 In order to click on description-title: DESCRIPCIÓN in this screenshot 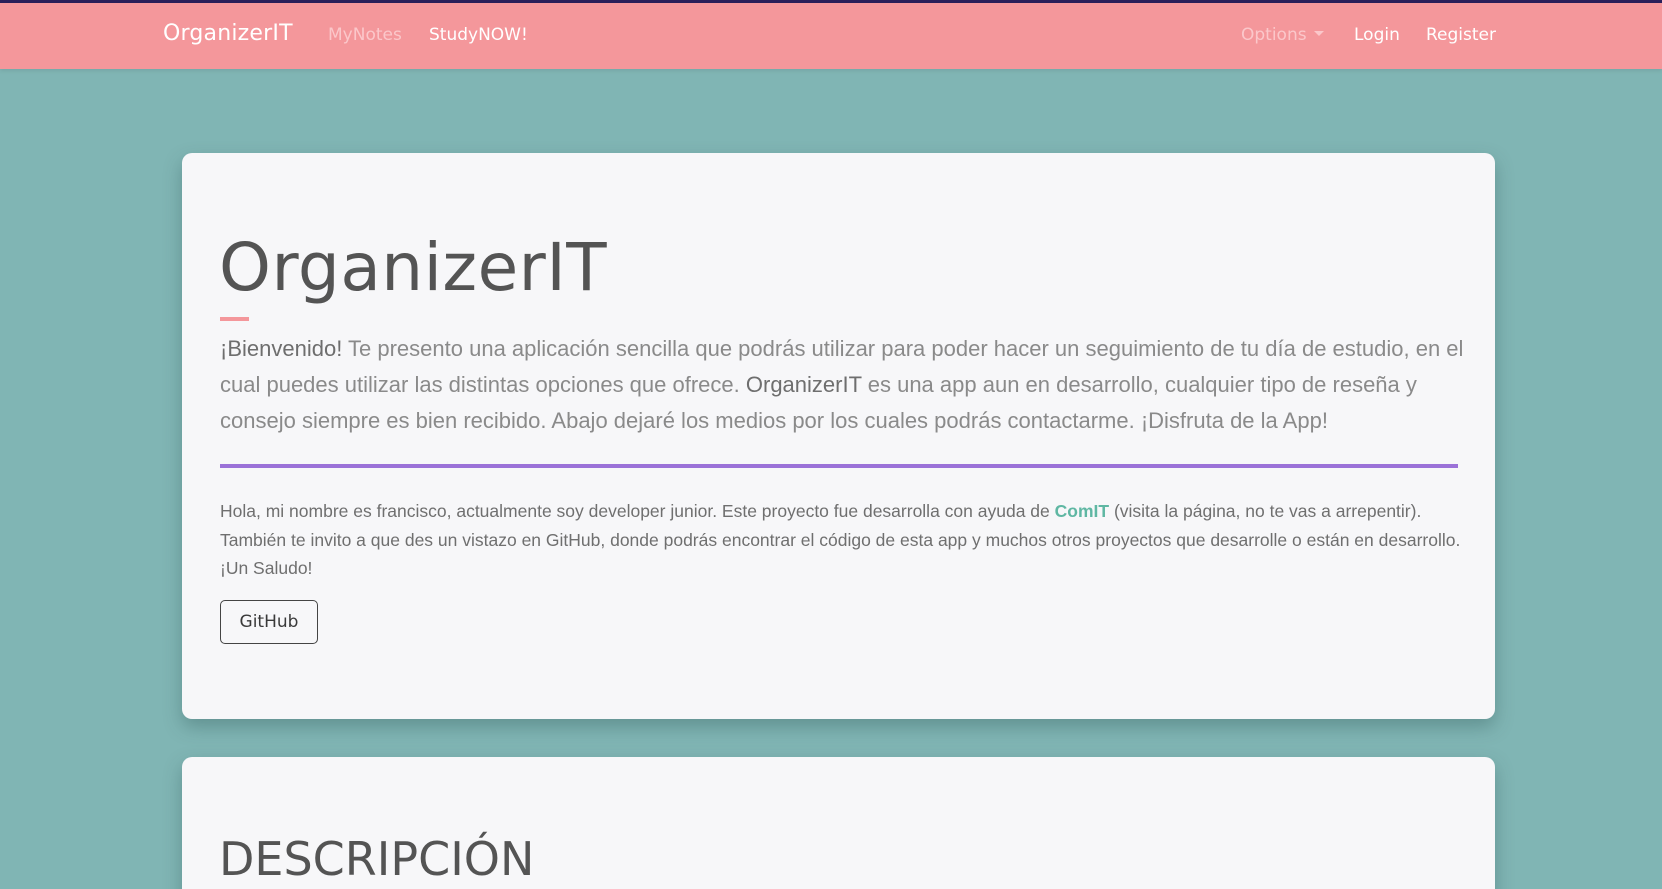, I will do `click(377, 859)`.